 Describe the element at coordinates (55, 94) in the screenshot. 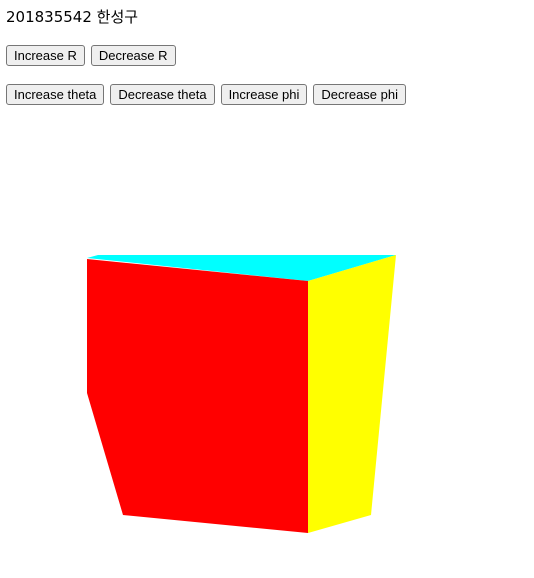

I see `increase-theta-button: Increase theta` at that location.